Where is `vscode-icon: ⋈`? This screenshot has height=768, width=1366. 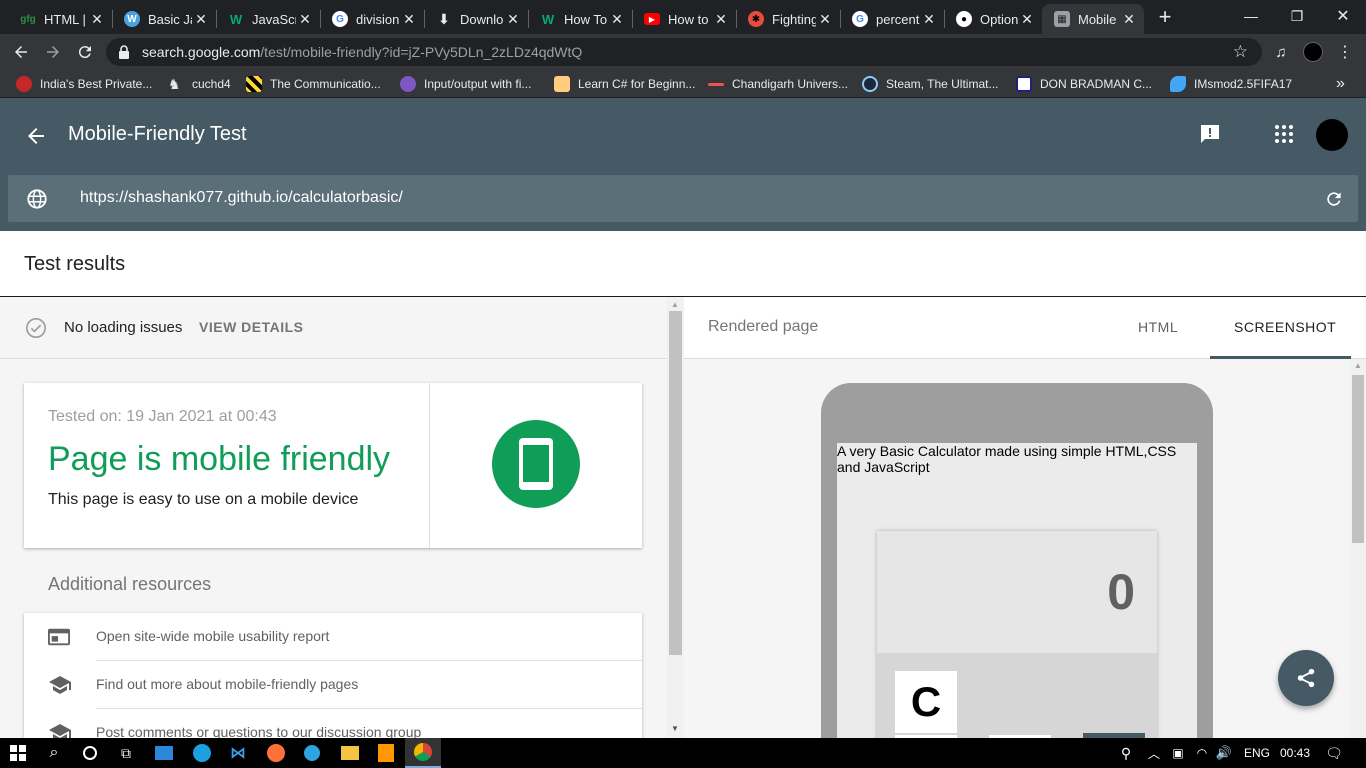
vscode-icon: ⋈ is located at coordinates (238, 753).